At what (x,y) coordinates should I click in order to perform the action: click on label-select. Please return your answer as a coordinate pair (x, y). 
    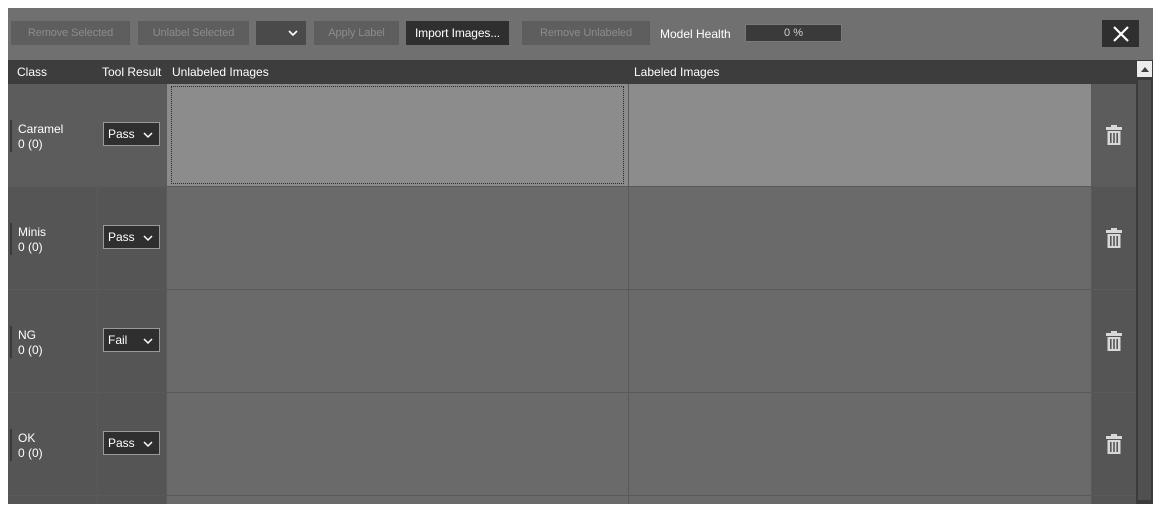
    Looking at the image, I should click on (281, 33).